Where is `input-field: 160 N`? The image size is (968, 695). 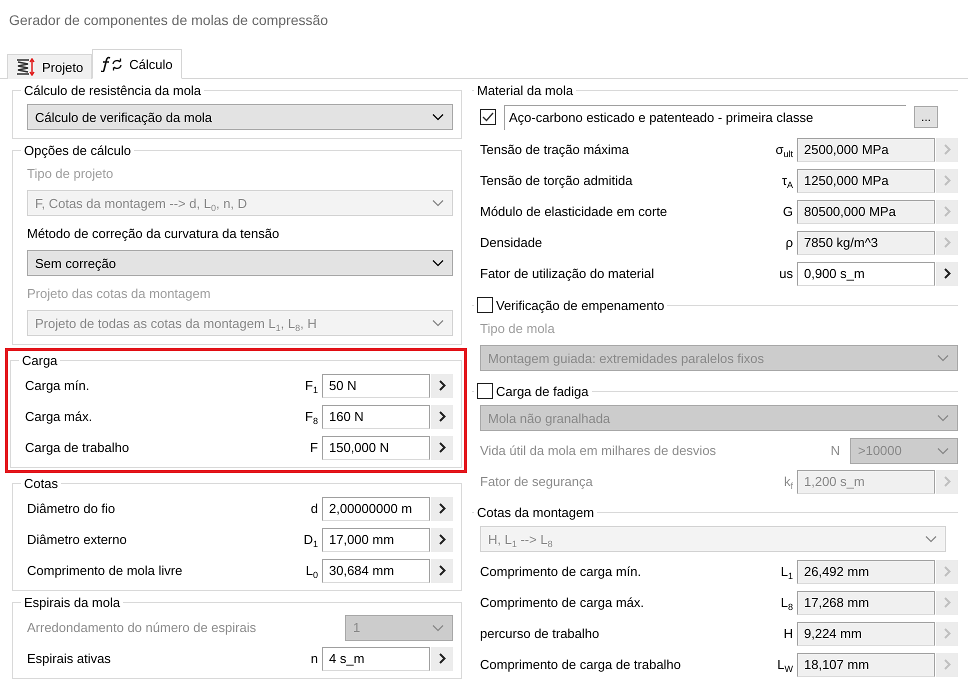 input-field: 160 N is located at coordinates (376, 416).